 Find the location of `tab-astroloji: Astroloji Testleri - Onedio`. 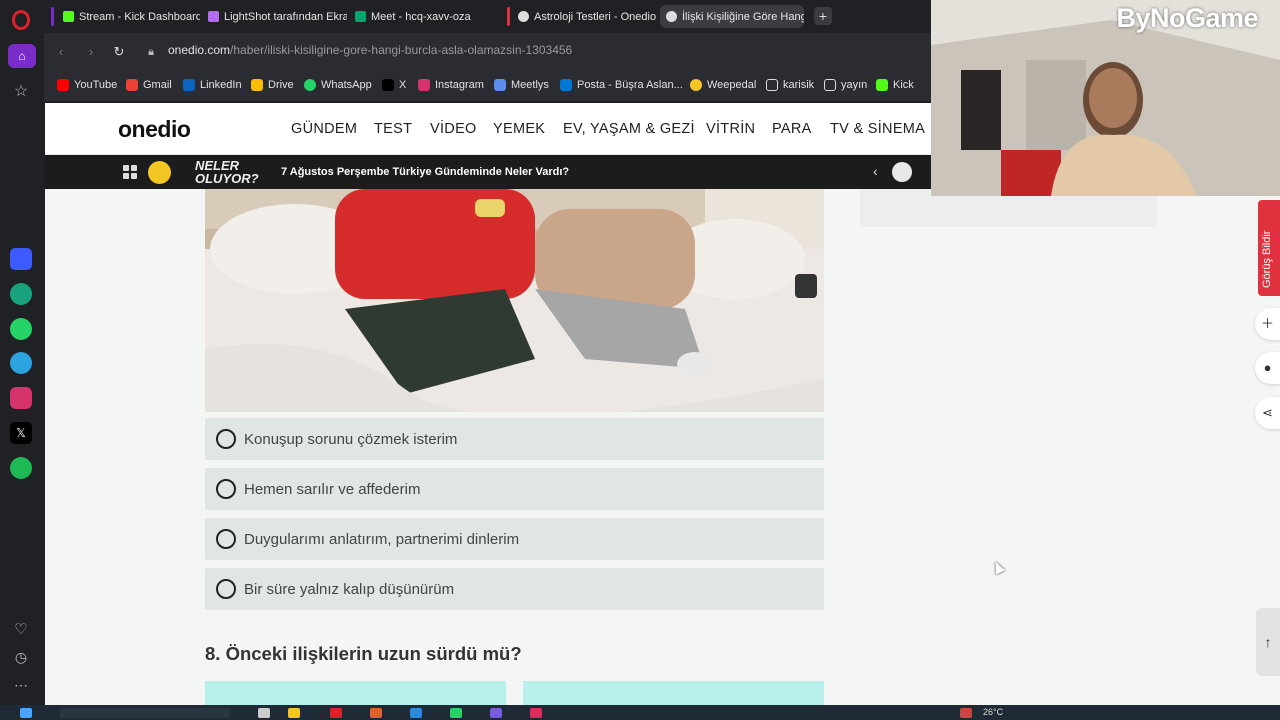

tab-astroloji: Astroloji Testleri - Onedio is located at coordinates (585, 16).